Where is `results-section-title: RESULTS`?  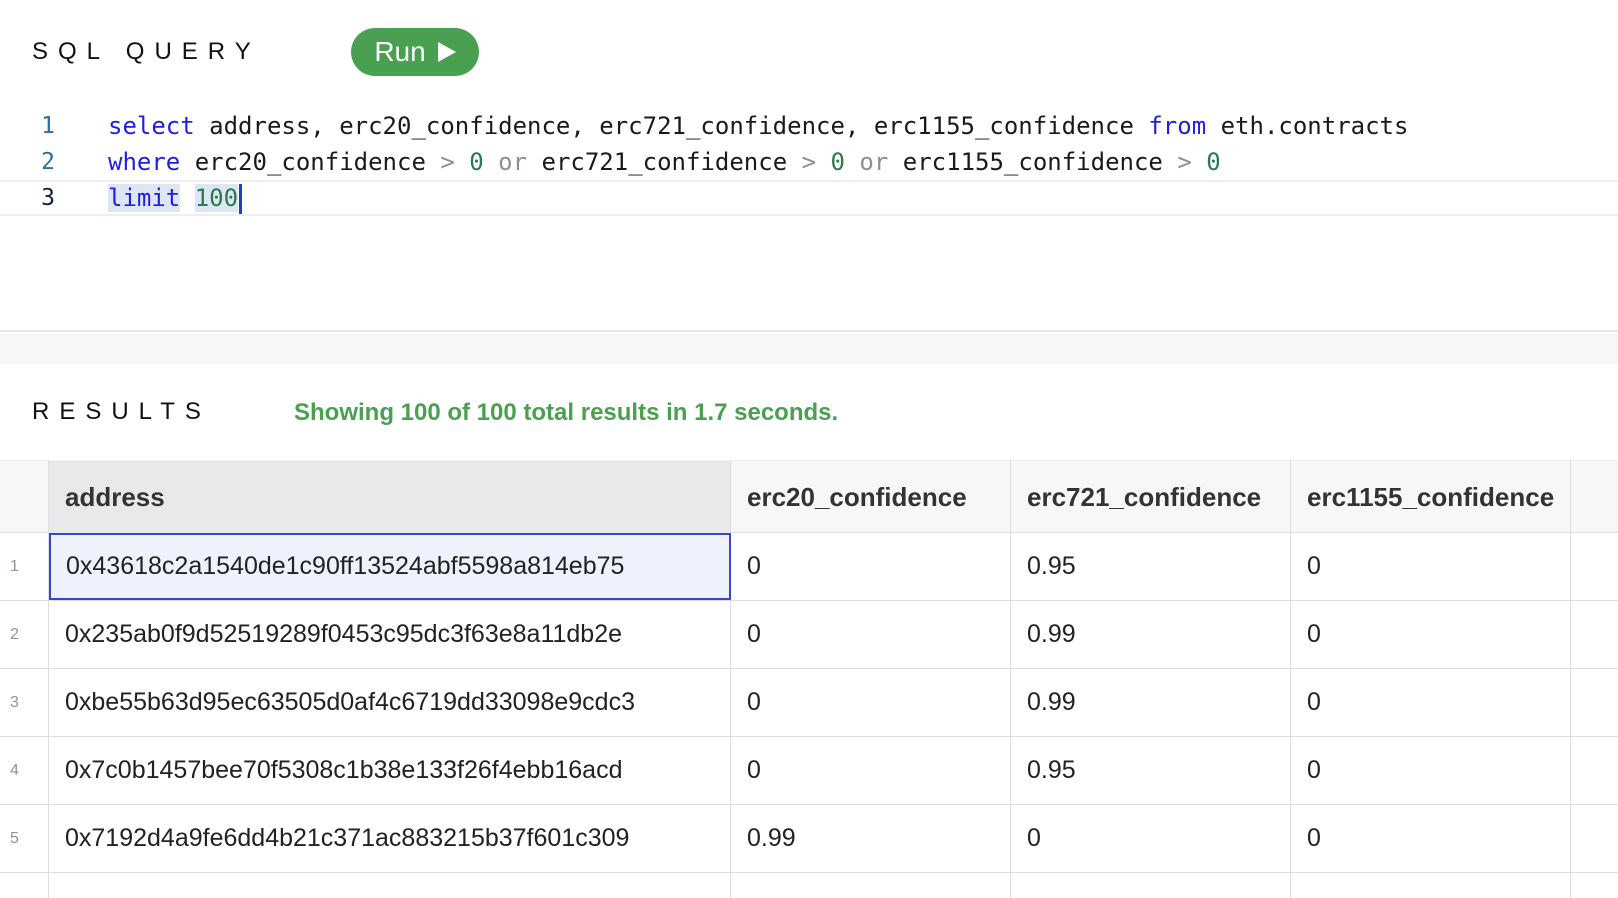
results-section-title: RESULTS is located at coordinates (121, 411).